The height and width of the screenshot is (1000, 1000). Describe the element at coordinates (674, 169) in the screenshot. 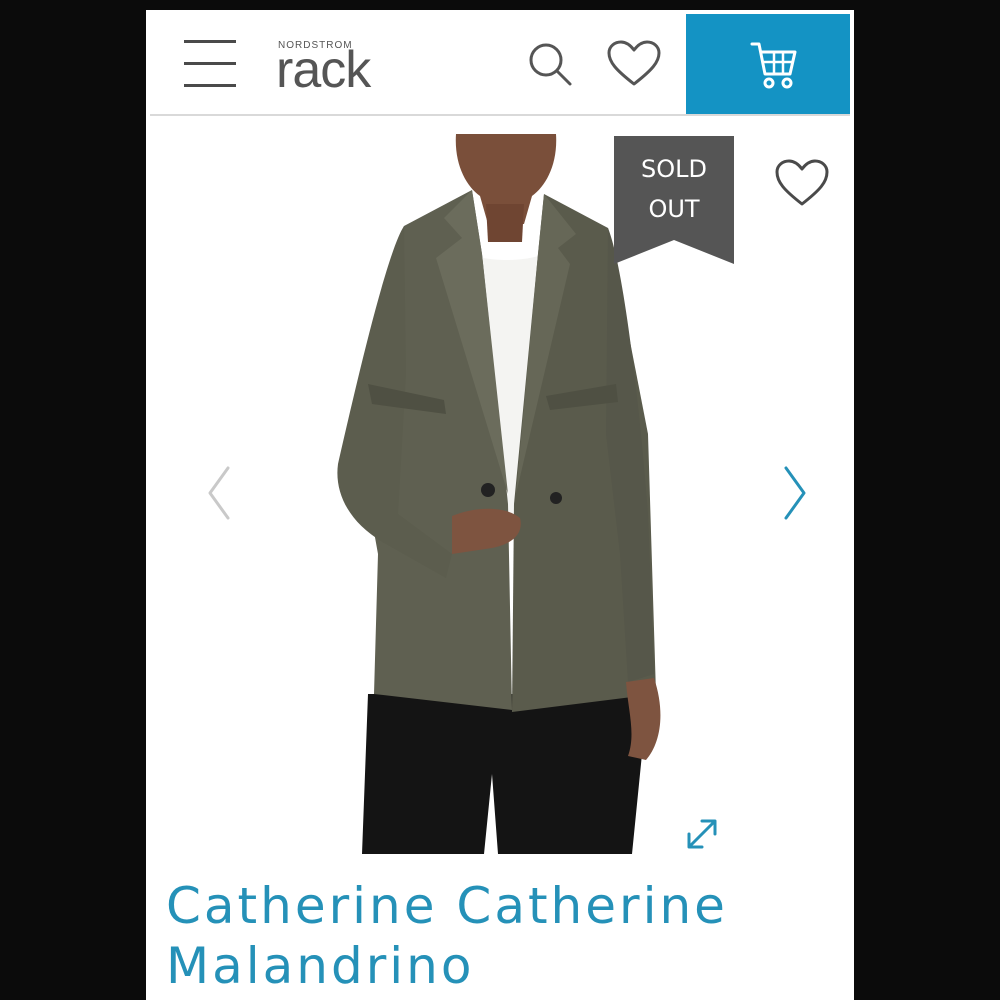

I see `badge-text-line1: SOLD` at that location.